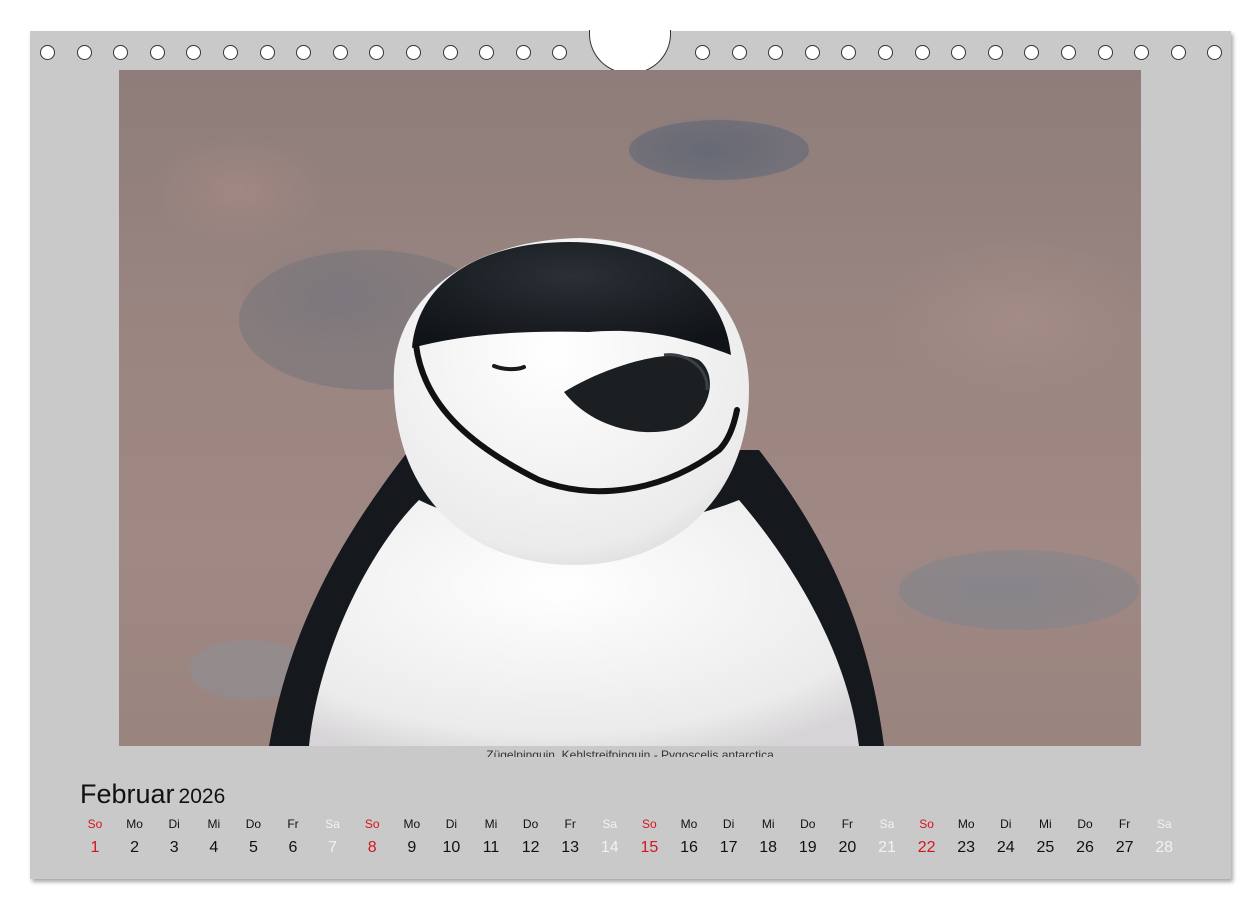 This screenshot has height=908, width=1260. Describe the element at coordinates (729, 837) in the screenshot. I see `calendar-day: Di 17` at that location.